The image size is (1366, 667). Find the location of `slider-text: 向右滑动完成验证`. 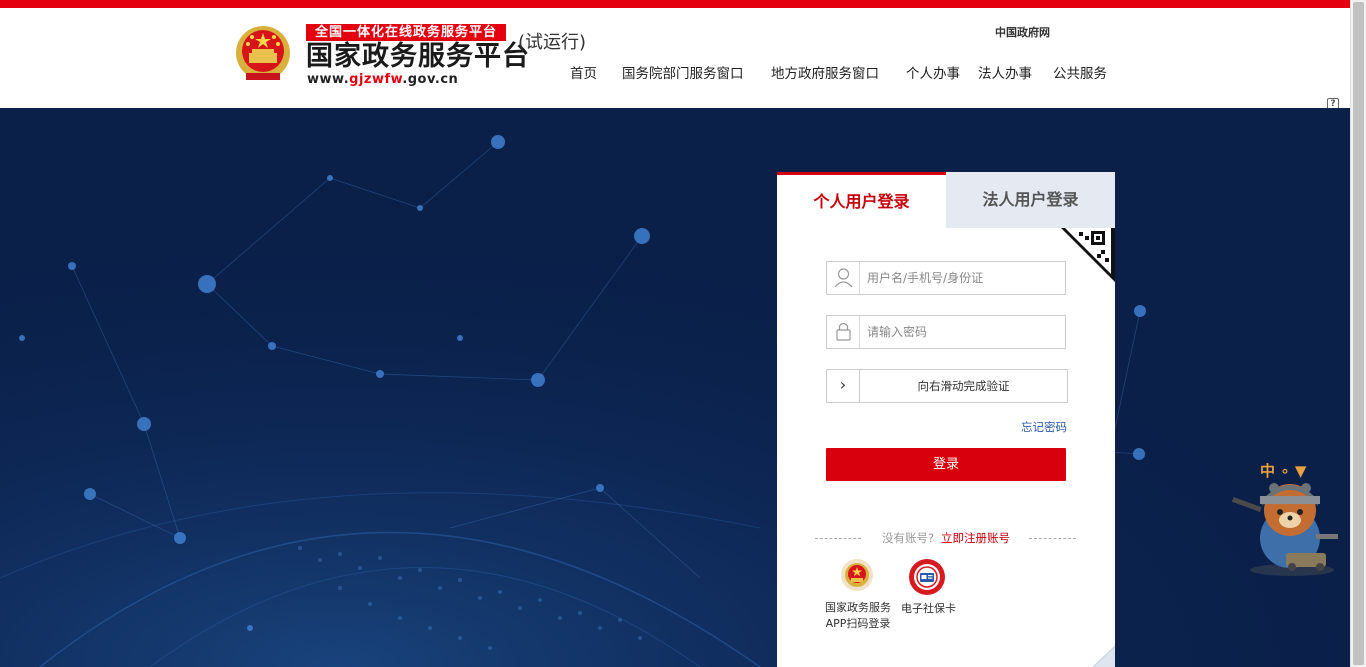

slider-text: 向右滑动完成验证 is located at coordinates (963, 386).